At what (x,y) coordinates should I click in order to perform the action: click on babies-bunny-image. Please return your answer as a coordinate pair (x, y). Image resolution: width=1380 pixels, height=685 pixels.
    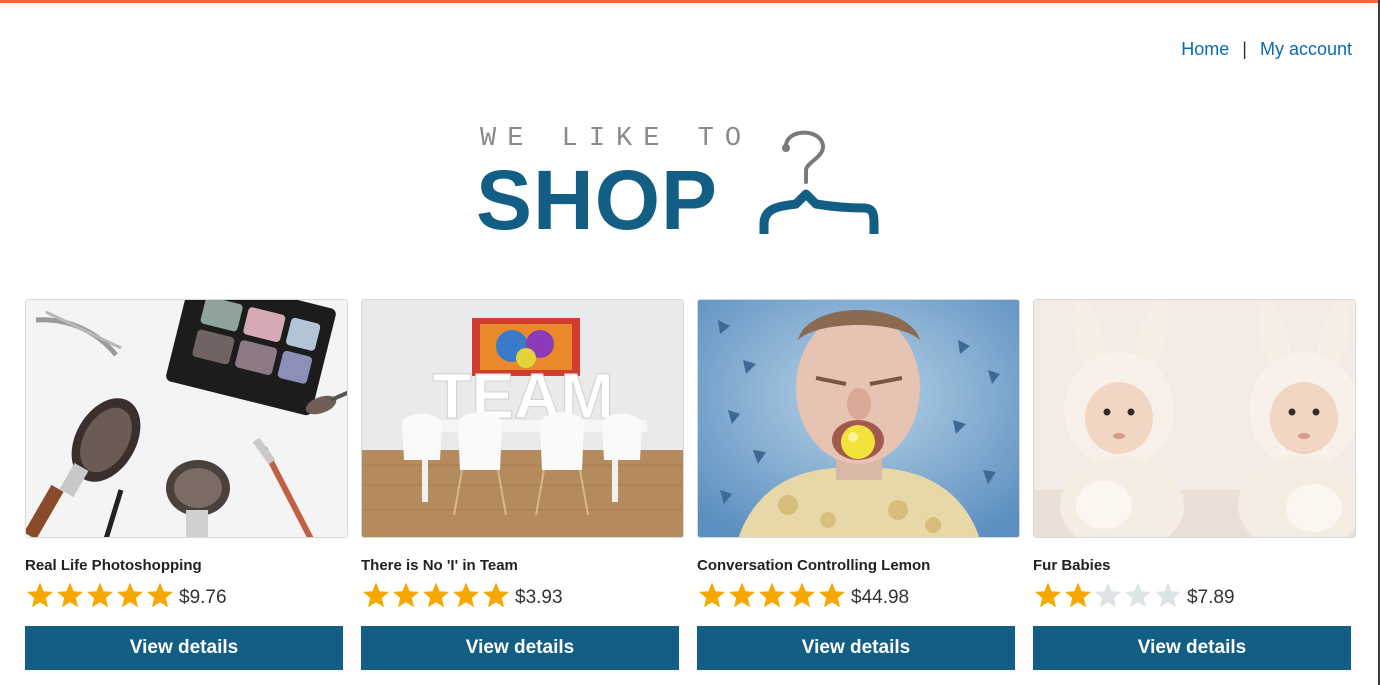
    Looking at the image, I should click on (1194, 418).